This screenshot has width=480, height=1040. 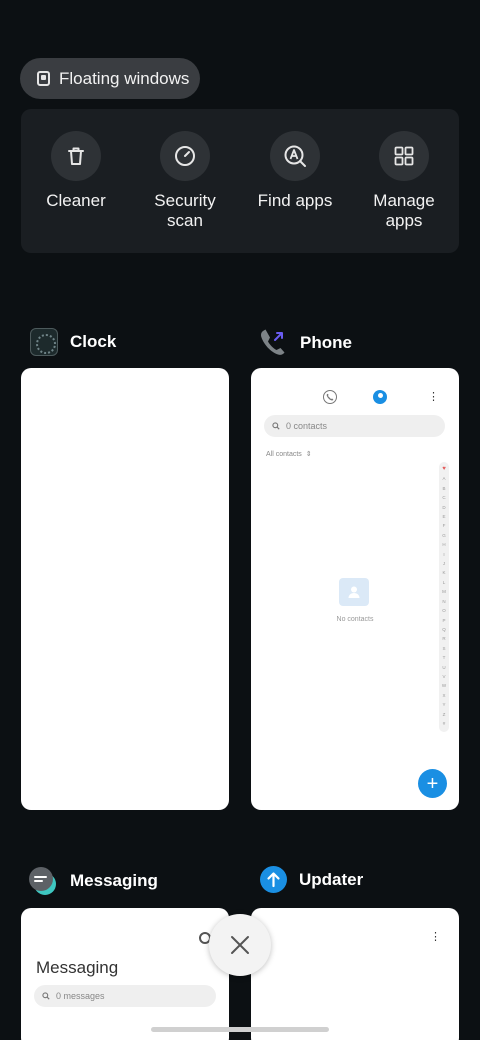 I want to click on alphabet-index-letter: K, so click(x=443, y=572).